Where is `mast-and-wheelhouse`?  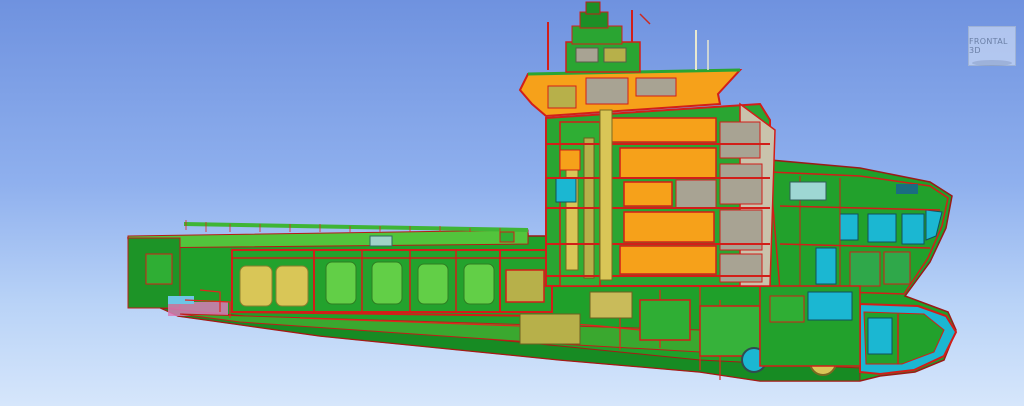
mast-and-wheelhouse is located at coordinates (628, 37).